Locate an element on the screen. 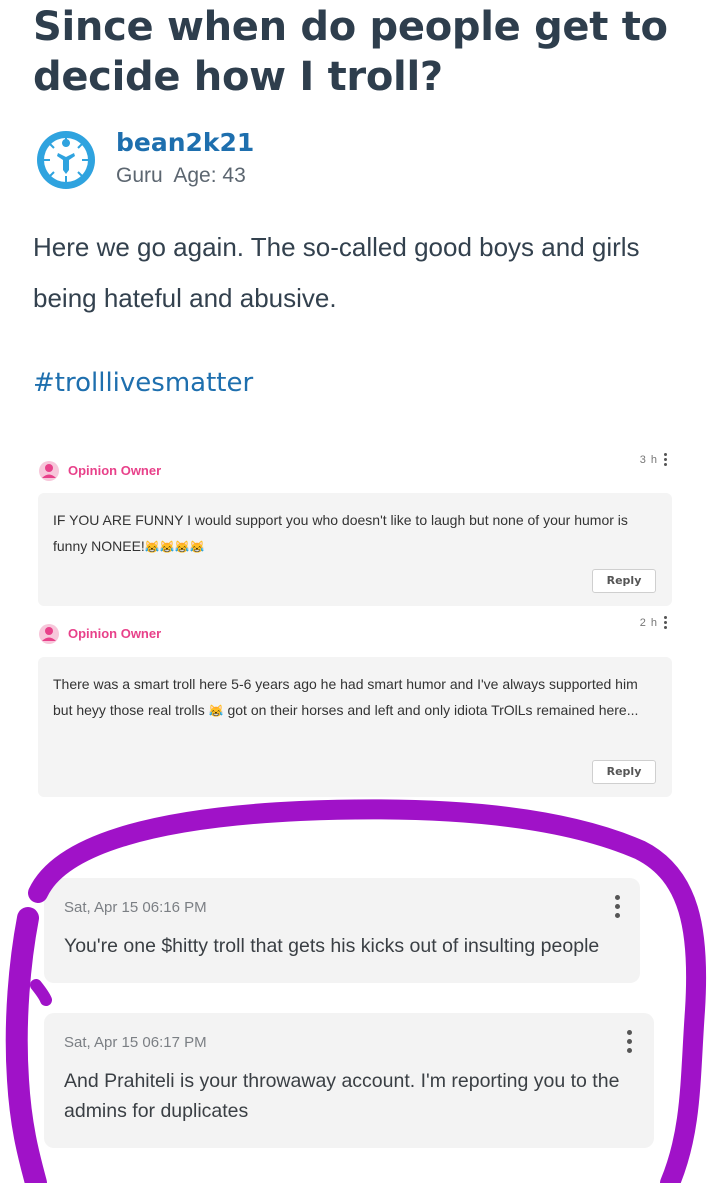  opinion-time: 3 h is located at coordinates (648, 460).